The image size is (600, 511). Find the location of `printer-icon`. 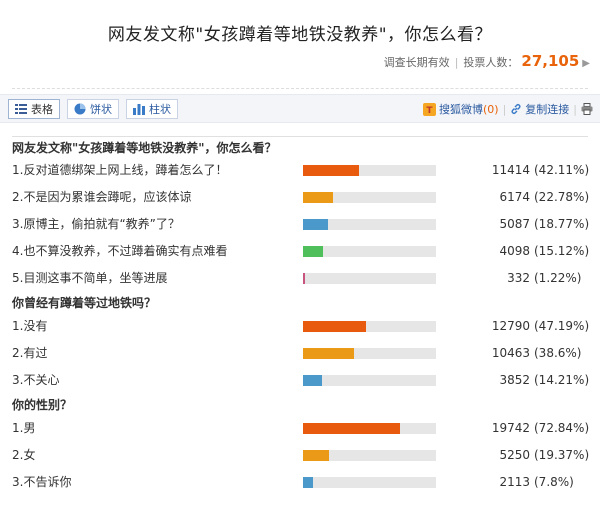

printer-icon is located at coordinates (587, 109).